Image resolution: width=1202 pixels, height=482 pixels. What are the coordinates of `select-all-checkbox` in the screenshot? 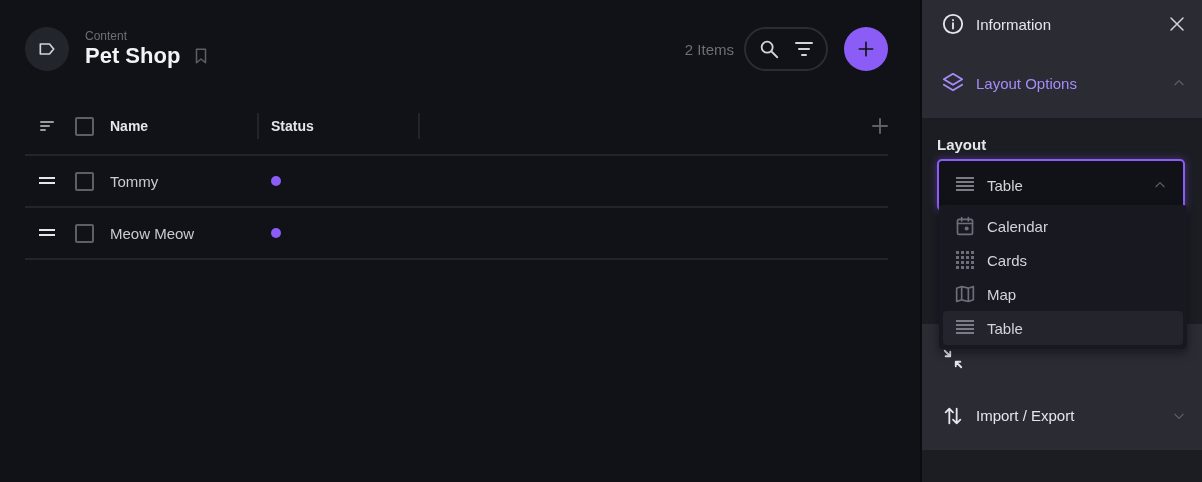 It's located at (84, 126).